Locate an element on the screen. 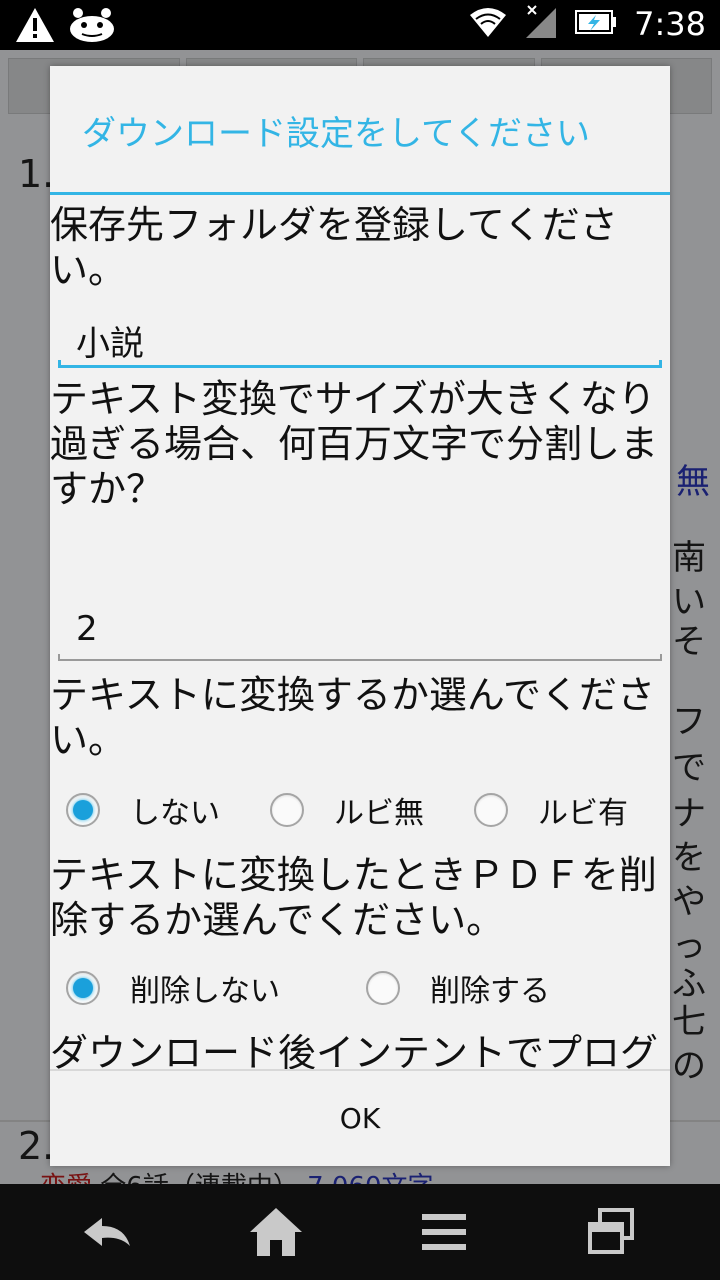 The height and width of the screenshot is (1280, 720). android-icon is located at coordinates (92, 27).